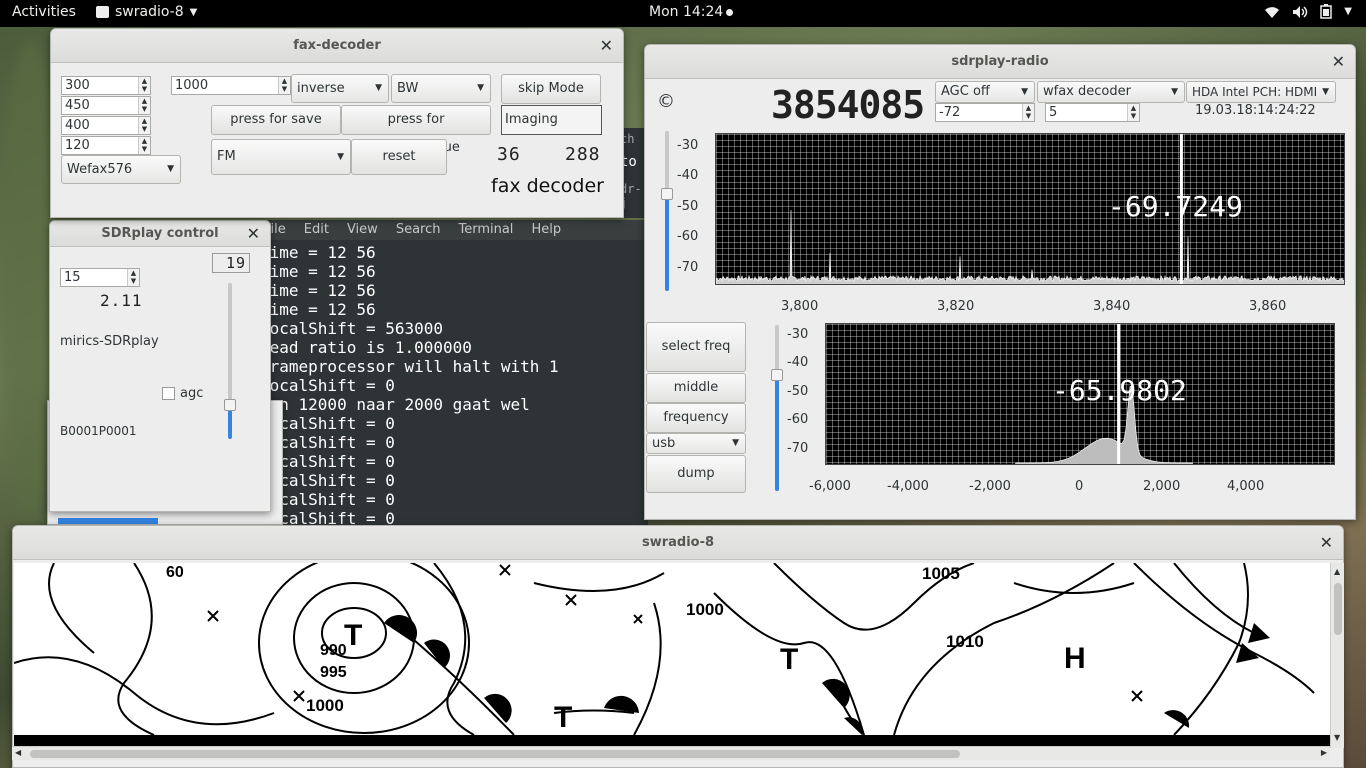 Image resolution: width=1366 pixels, height=768 pixels. I want to click on fax-spin-3: 400 ▲ ▼, so click(106, 125).